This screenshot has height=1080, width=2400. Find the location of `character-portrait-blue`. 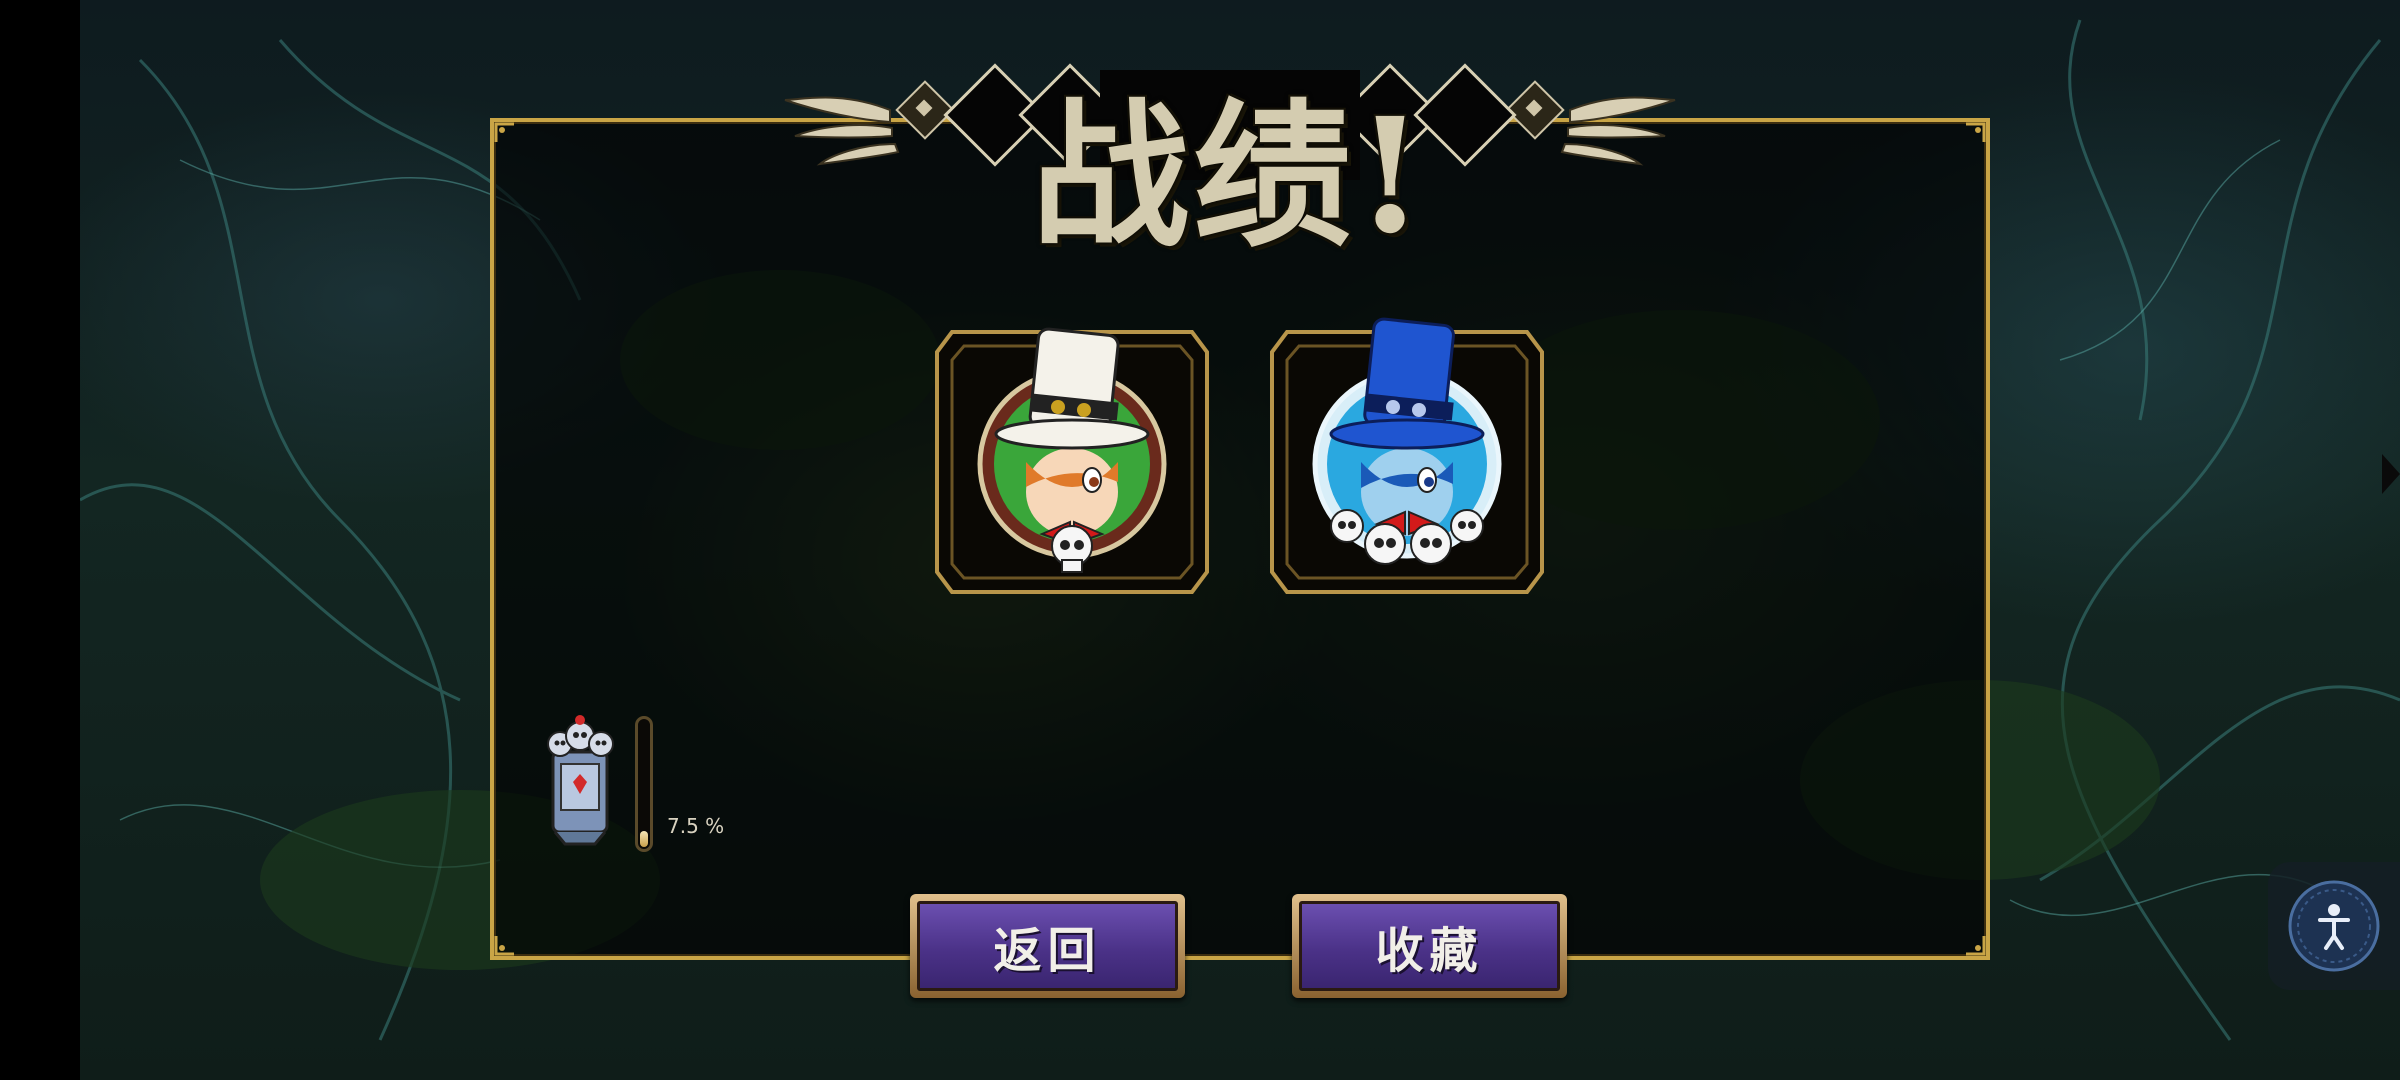

character-portrait-blue is located at coordinates (1407, 462).